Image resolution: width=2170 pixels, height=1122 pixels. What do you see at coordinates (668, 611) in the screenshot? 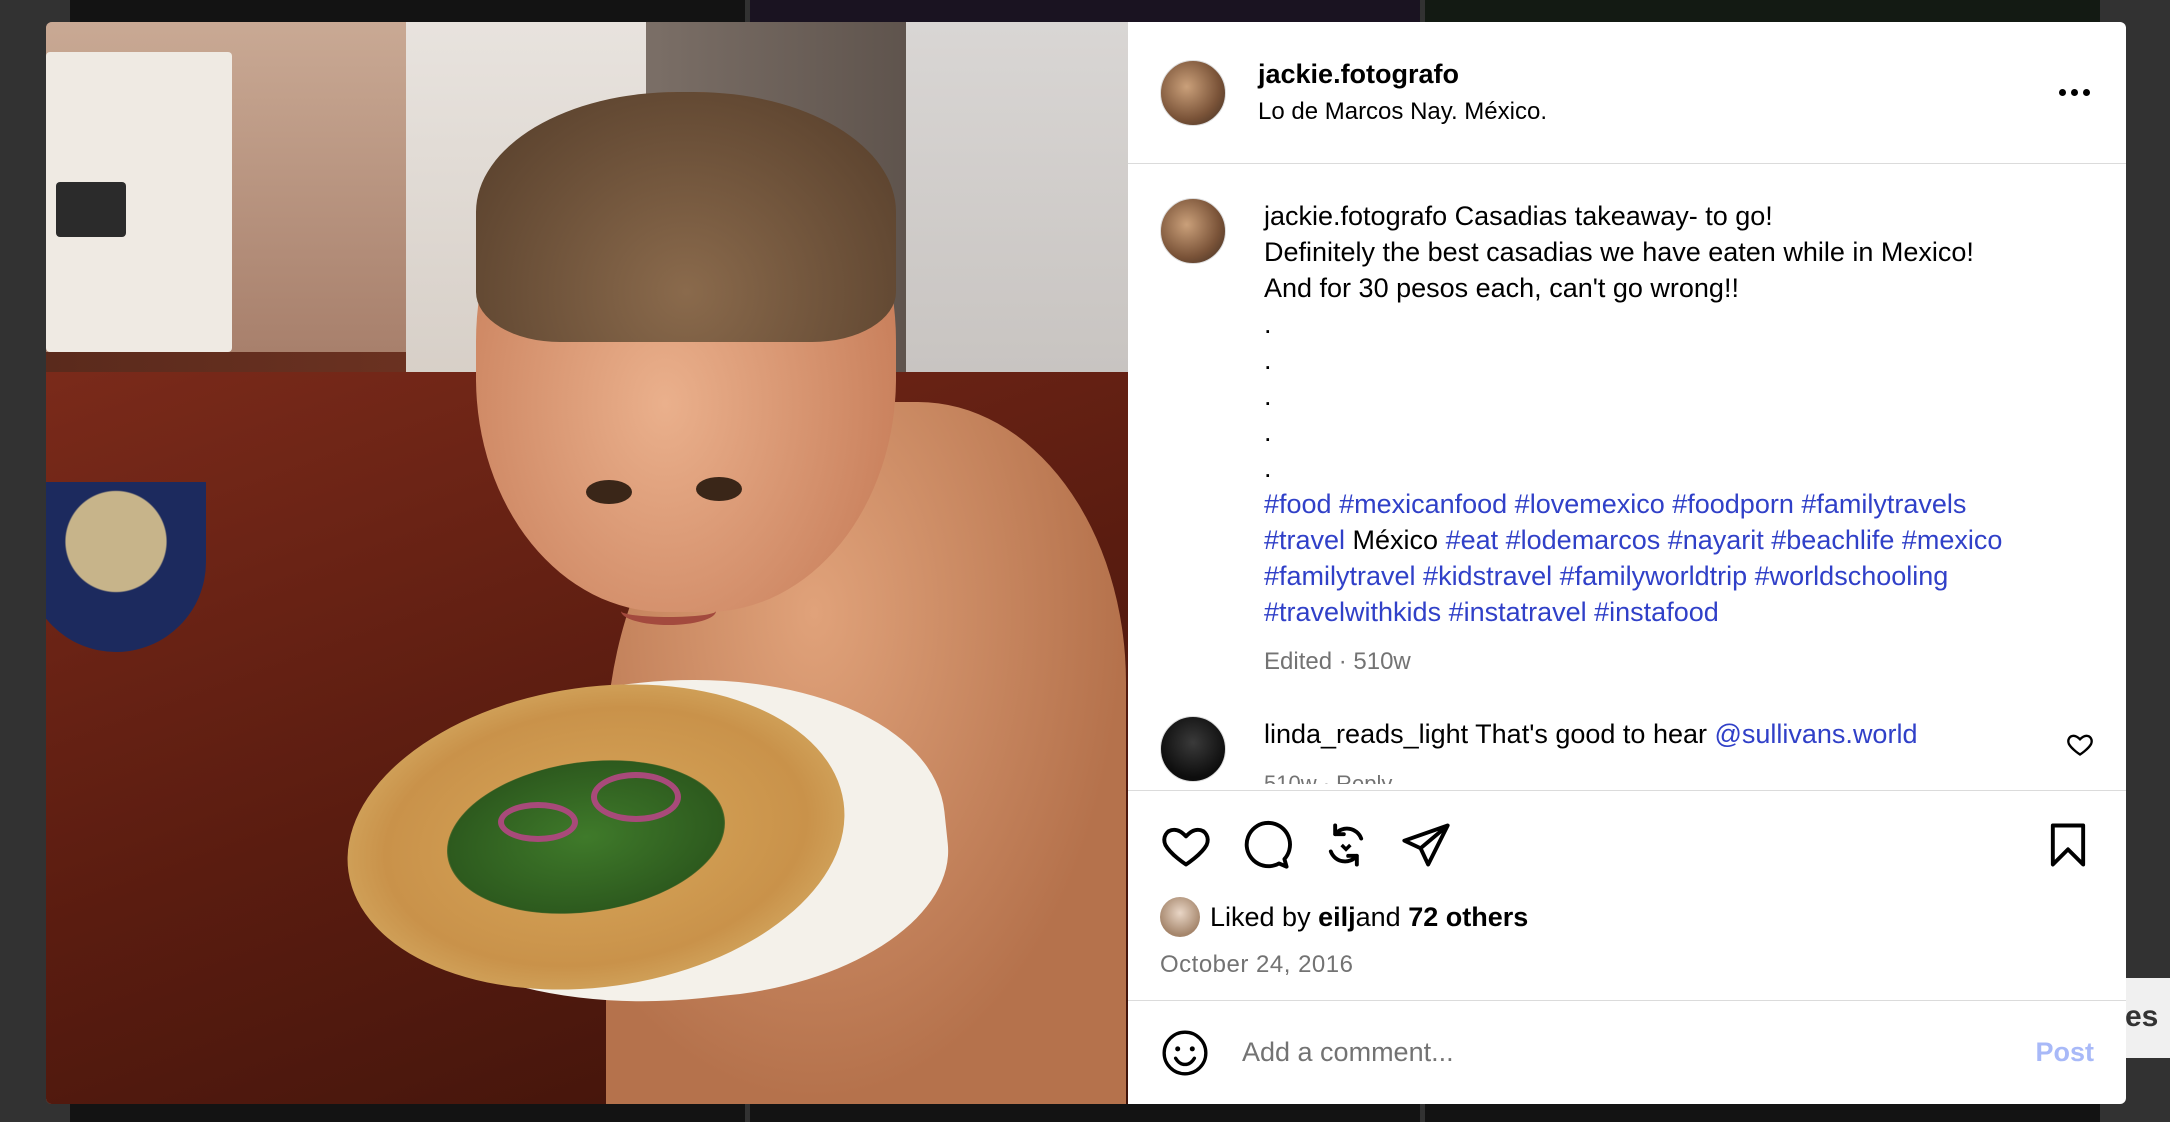
I see `photo-mouth` at bounding box center [668, 611].